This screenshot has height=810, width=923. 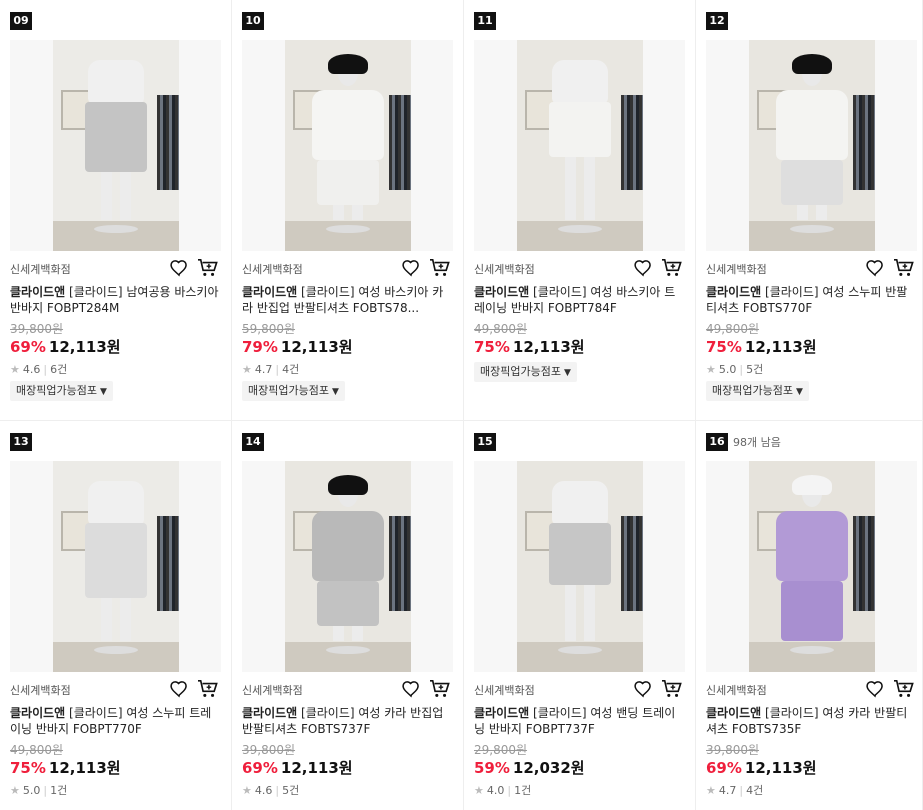 I want to click on product-title: 클라이드앤 [클라이드] 여성 카라 반집업 반팔티셔츠 FOBTS737F, so click(x=347, y=721).